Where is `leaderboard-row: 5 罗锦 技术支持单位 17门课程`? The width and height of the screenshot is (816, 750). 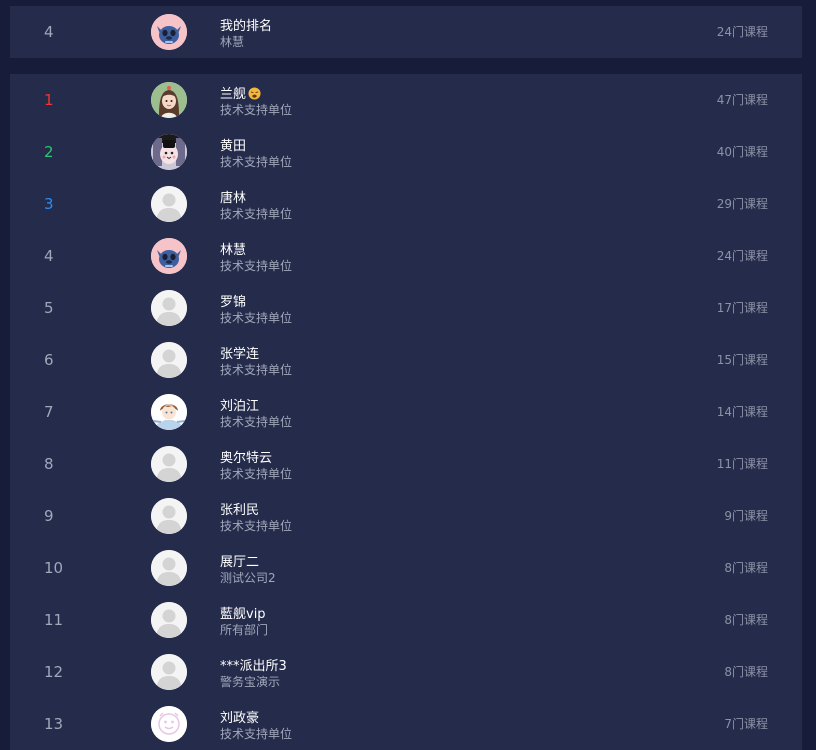 leaderboard-row: 5 罗锦 技术支持单位 17门课程 is located at coordinates (406, 308).